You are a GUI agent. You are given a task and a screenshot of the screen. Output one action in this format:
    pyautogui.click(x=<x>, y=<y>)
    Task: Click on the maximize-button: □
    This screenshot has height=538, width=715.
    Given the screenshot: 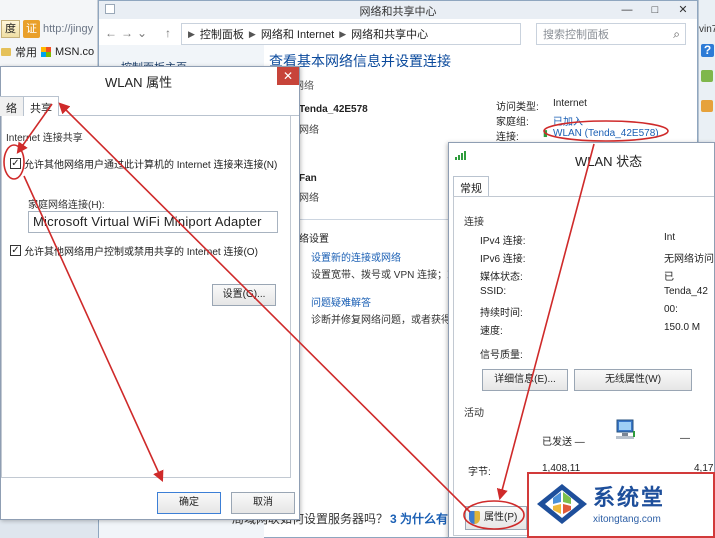 What is the action you would take?
    pyautogui.click(x=655, y=10)
    